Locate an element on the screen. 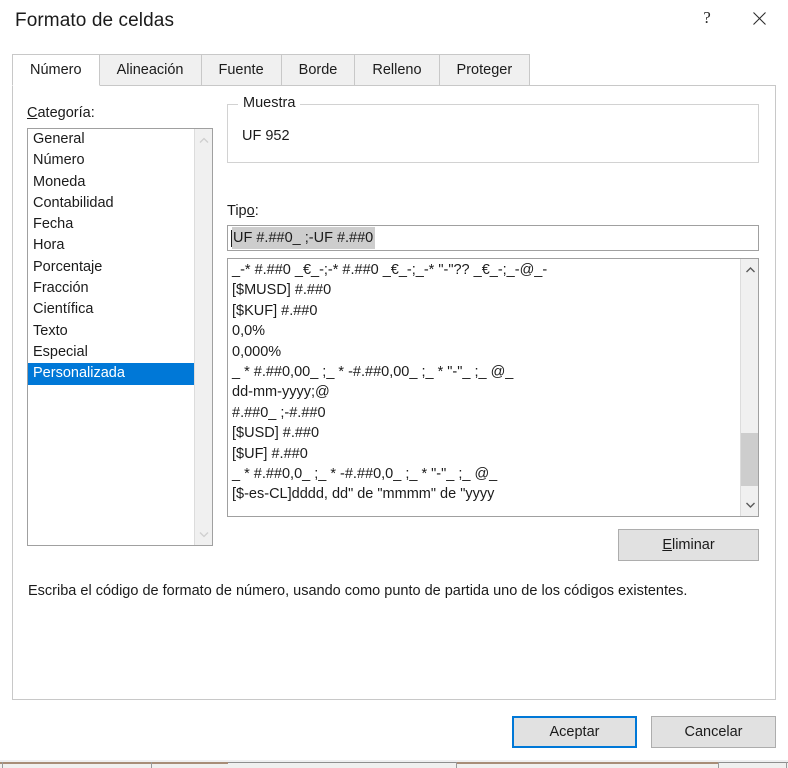  tab-proteger: Proteger is located at coordinates (484, 69).